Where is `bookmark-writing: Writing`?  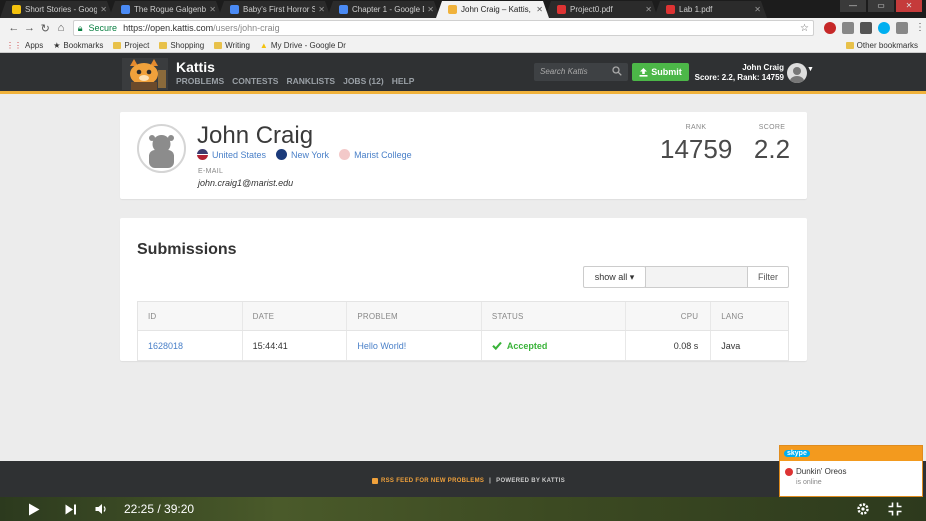 bookmark-writing: Writing is located at coordinates (232, 45).